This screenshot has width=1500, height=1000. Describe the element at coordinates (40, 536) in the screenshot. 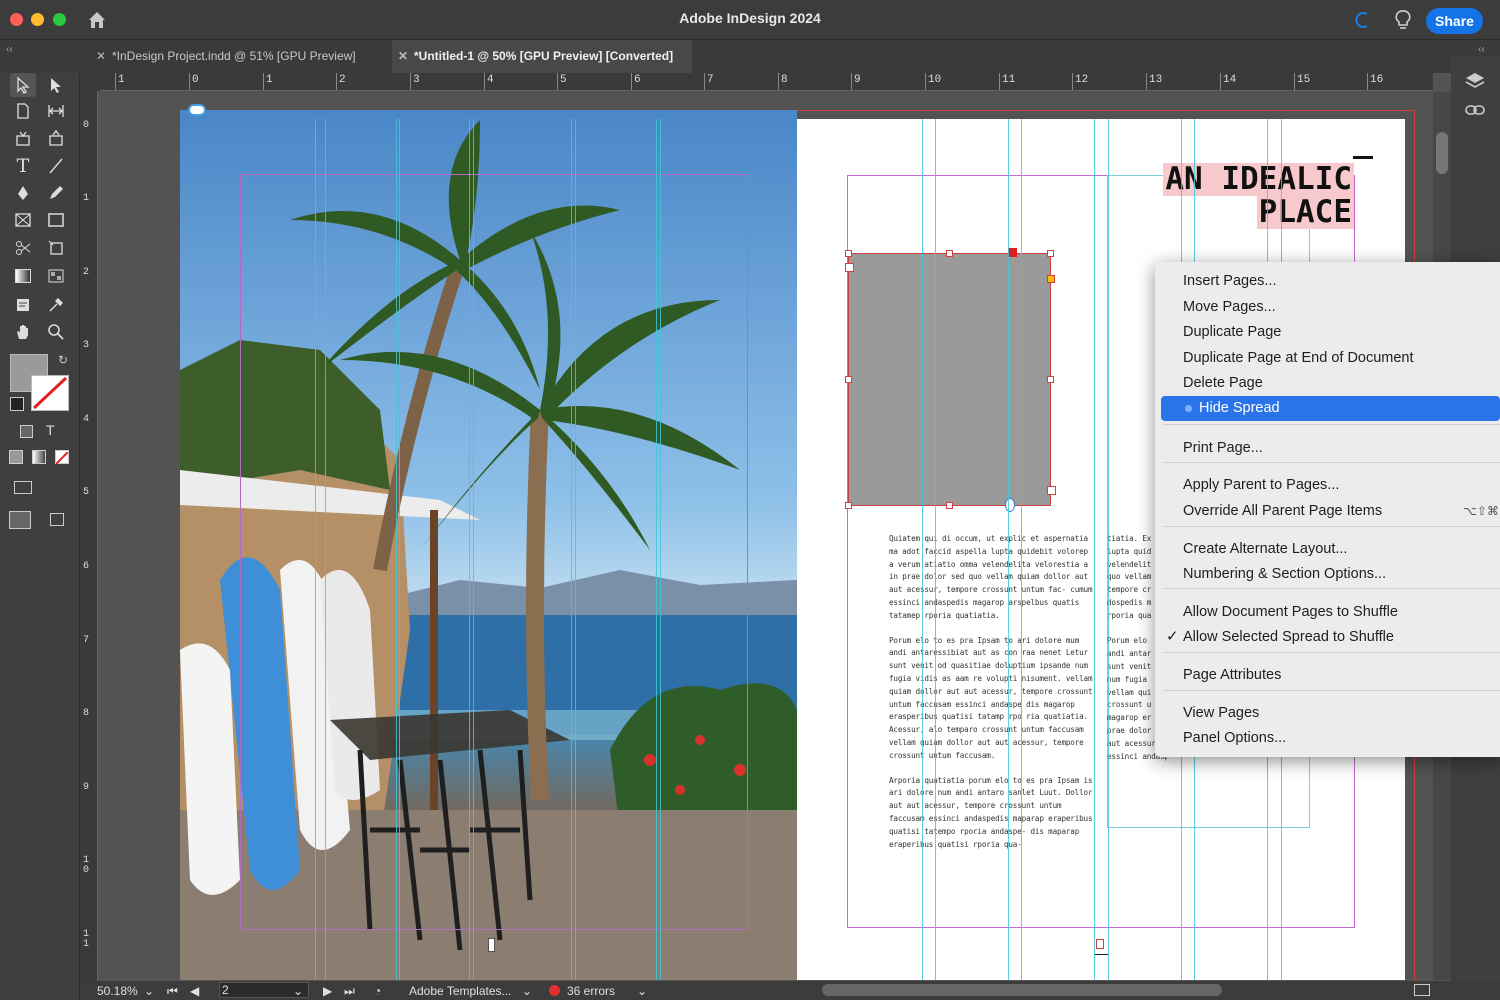

I see `tools-panel: T ↻ T` at that location.